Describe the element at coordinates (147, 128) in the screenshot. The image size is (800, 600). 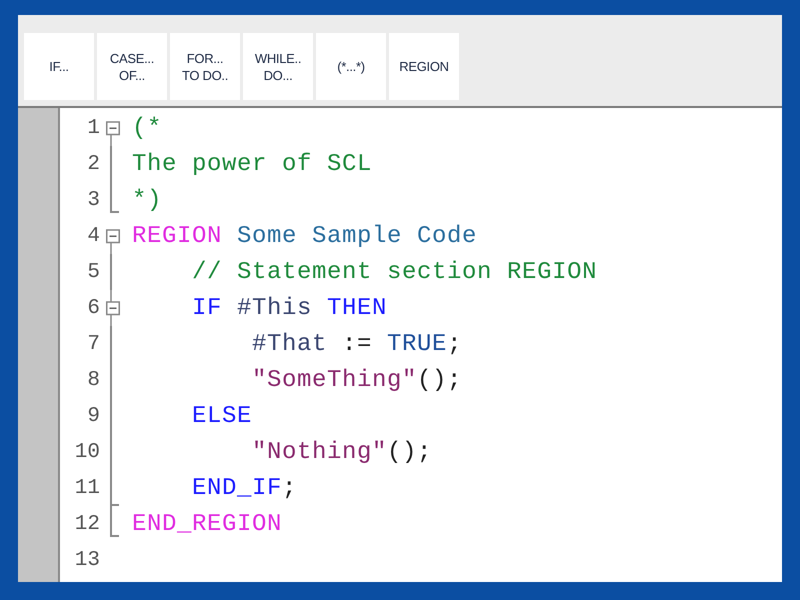
I see `code-line: (*` at that location.